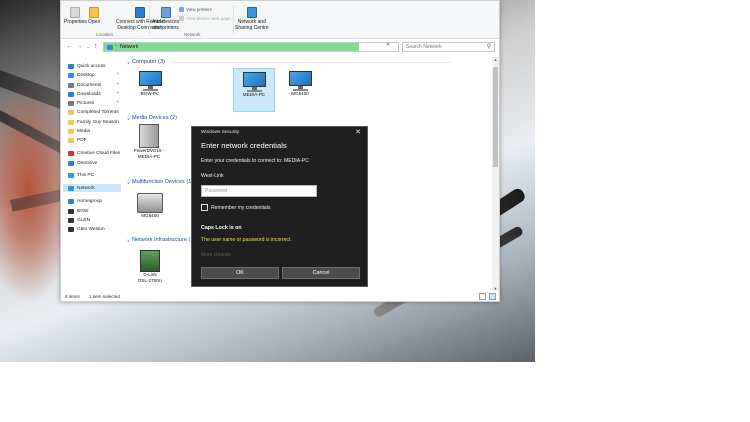 The image size is (750, 422). Describe the element at coordinates (75, 12) in the screenshot. I see `properties-icon` at that location.